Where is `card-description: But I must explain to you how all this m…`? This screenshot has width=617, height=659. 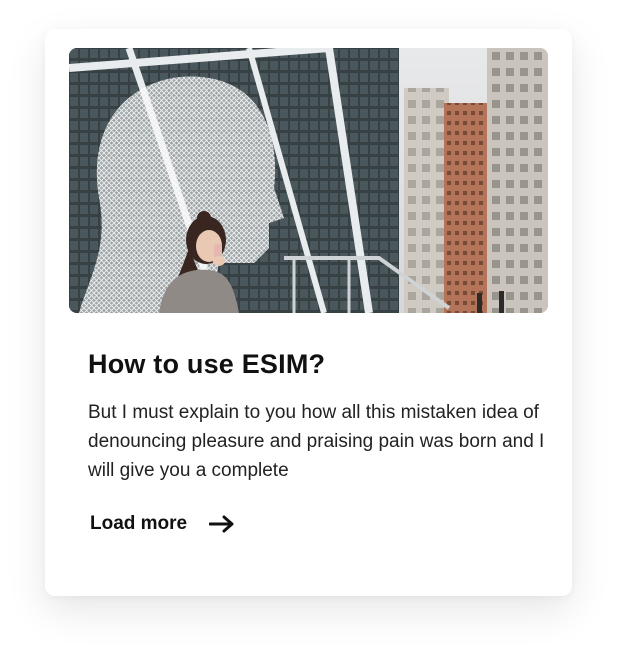 card-description: But I must explain to you how all this m… is located at coordinates (316, 441).